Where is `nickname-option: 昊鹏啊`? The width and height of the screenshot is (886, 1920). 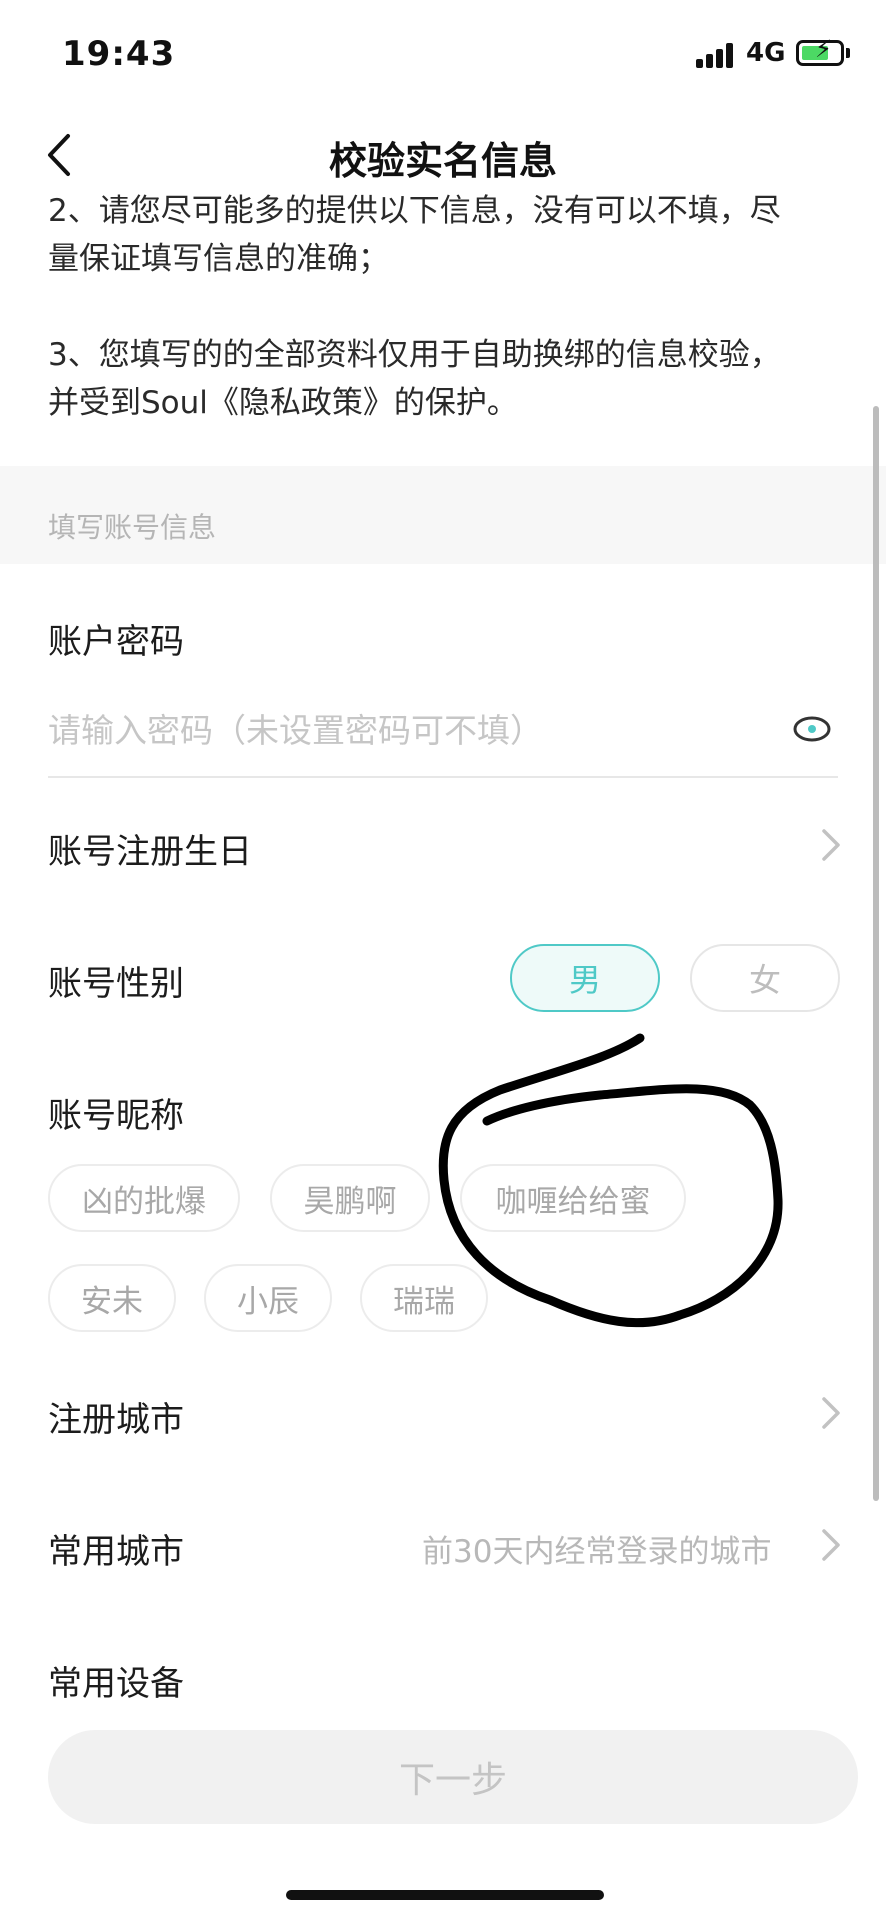
nickname-option: 昊鹏啊 is located at coordinates (350, 1198).